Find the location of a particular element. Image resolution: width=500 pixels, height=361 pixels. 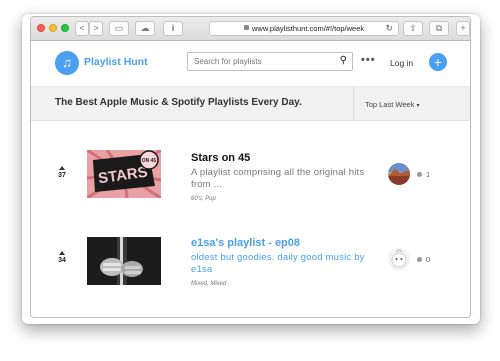

add-playlist-button: + is located at coordinates (438, 62).